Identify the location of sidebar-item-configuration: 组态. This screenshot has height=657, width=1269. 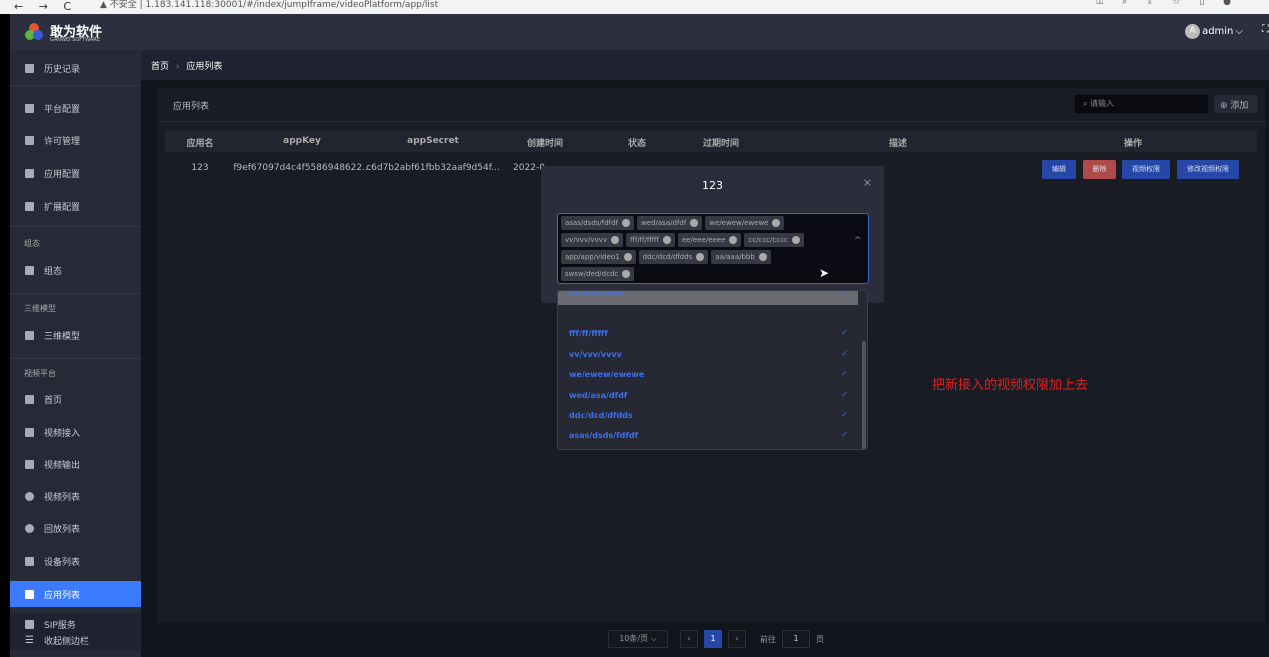
(75, 270).